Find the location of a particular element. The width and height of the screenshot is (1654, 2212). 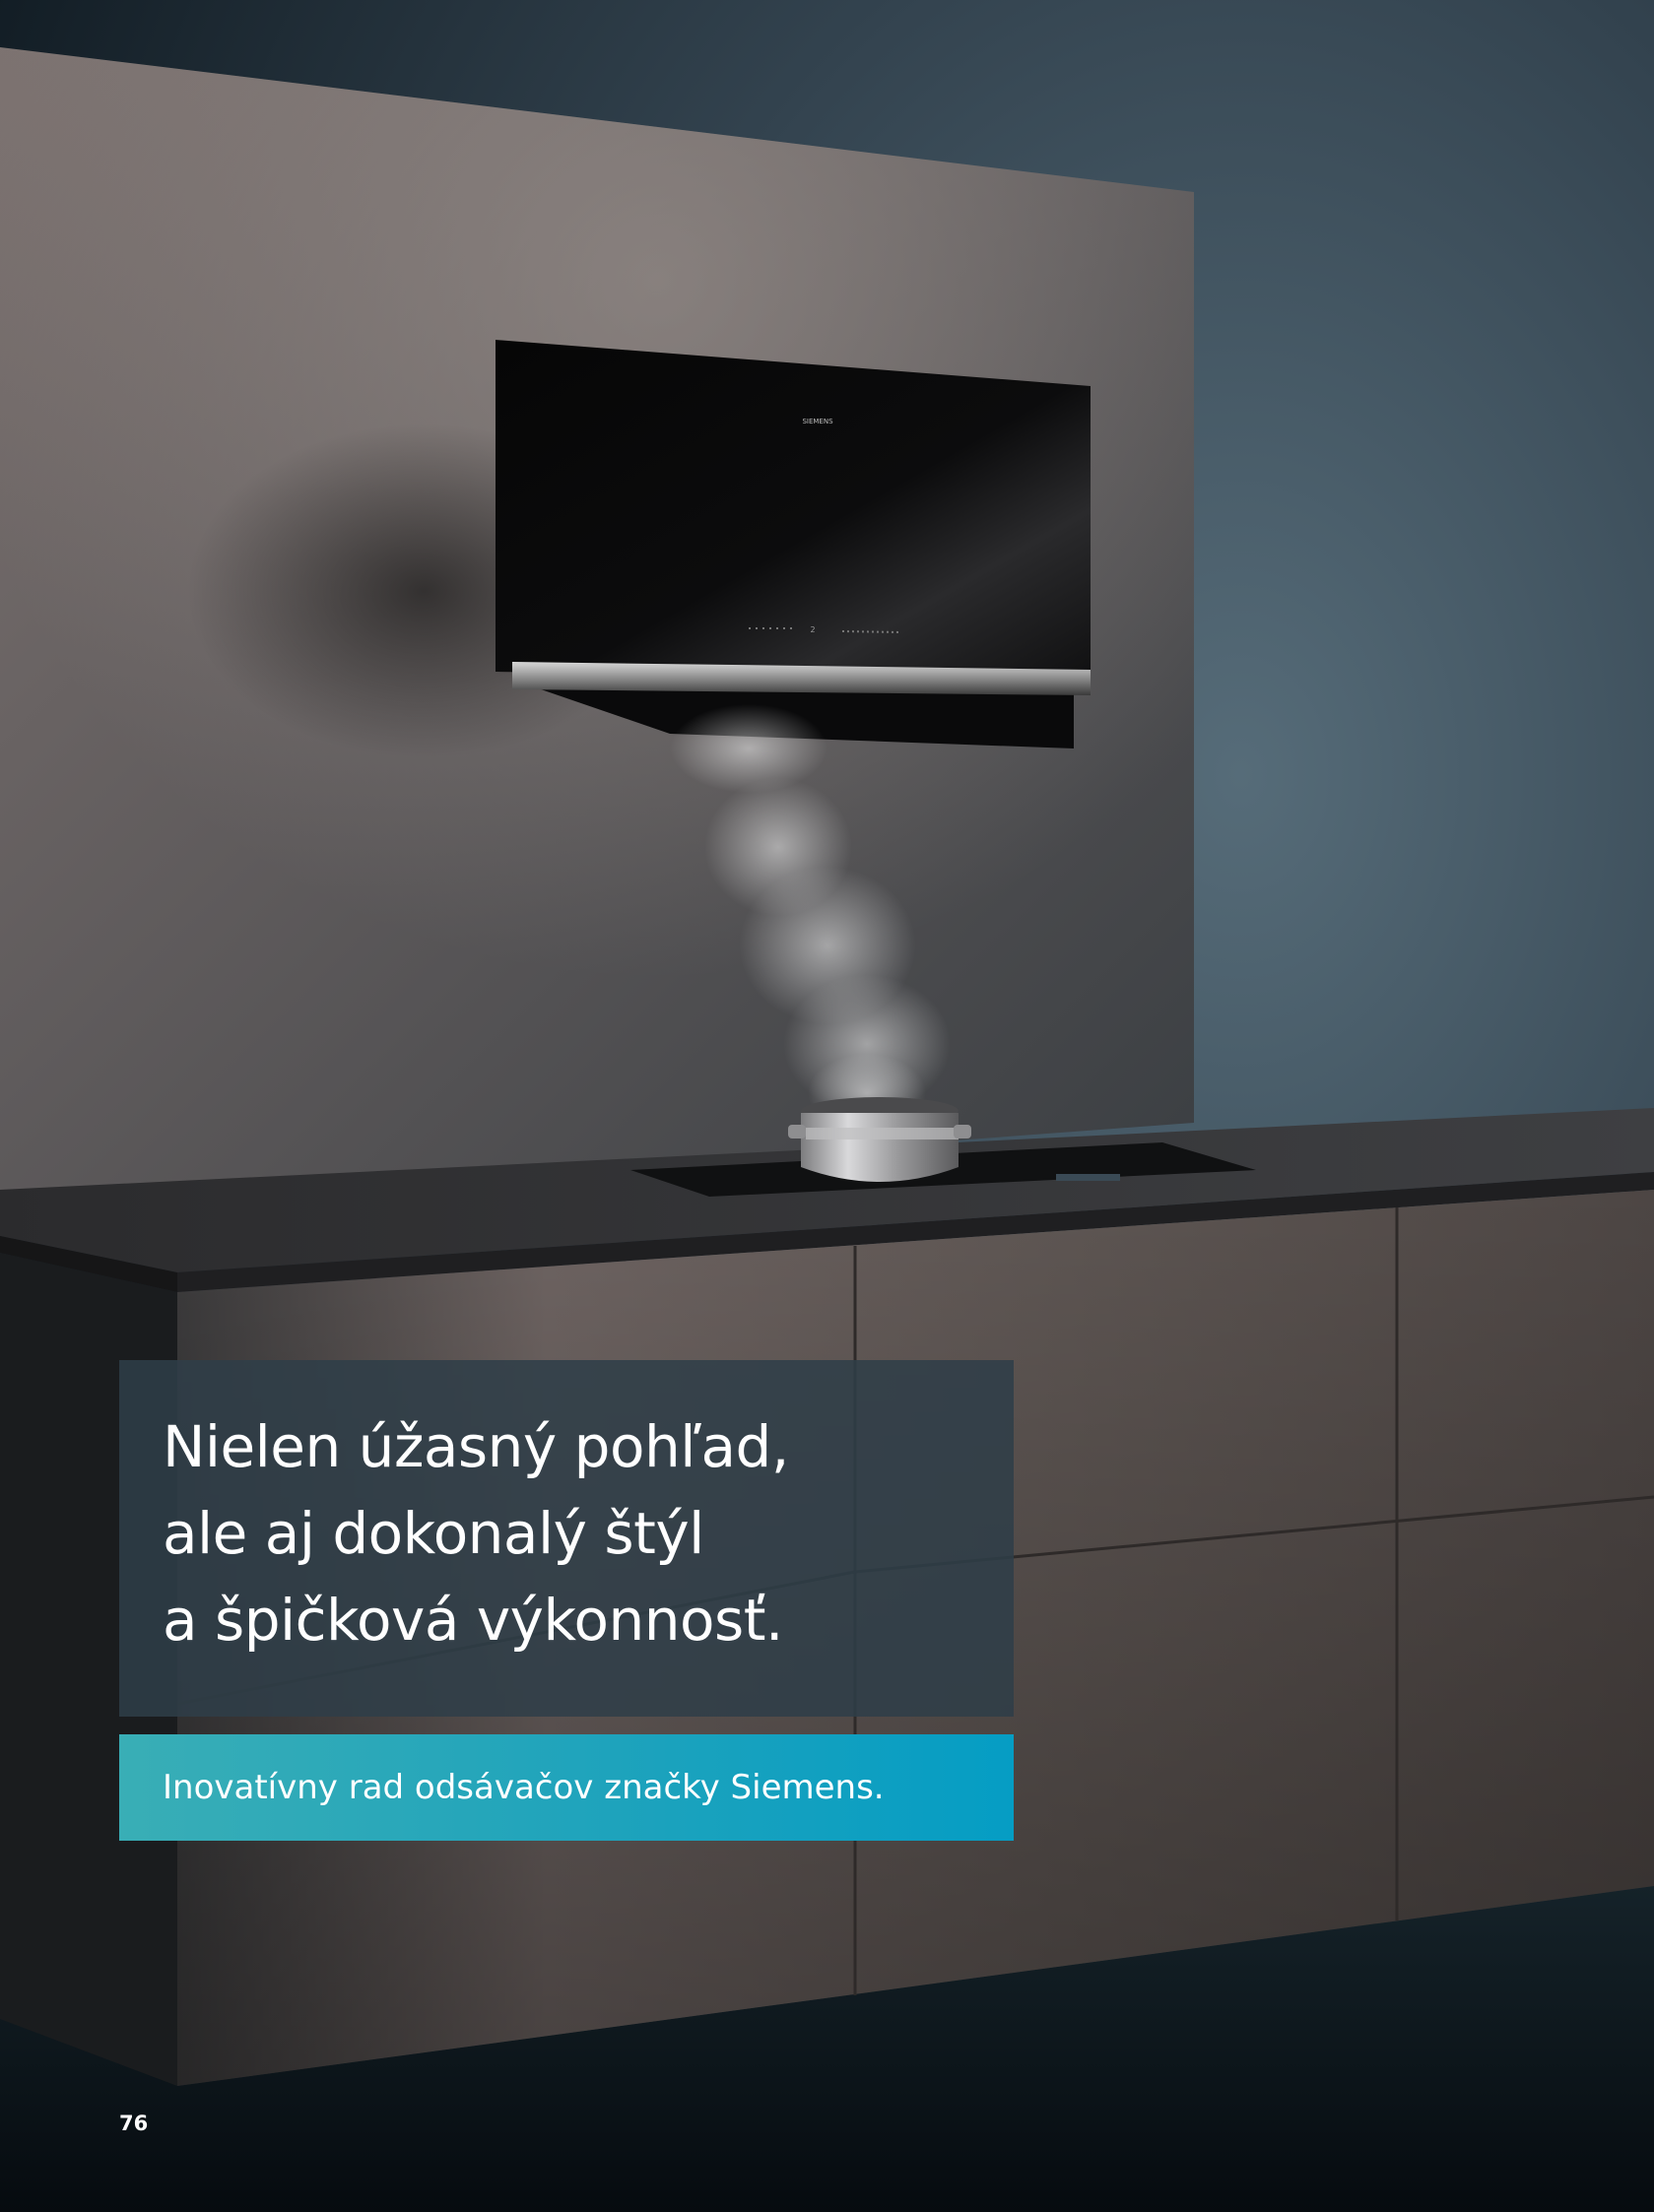

headline-line-2: ale aj dokonalý štýl is located at coordinates (434, 1533).